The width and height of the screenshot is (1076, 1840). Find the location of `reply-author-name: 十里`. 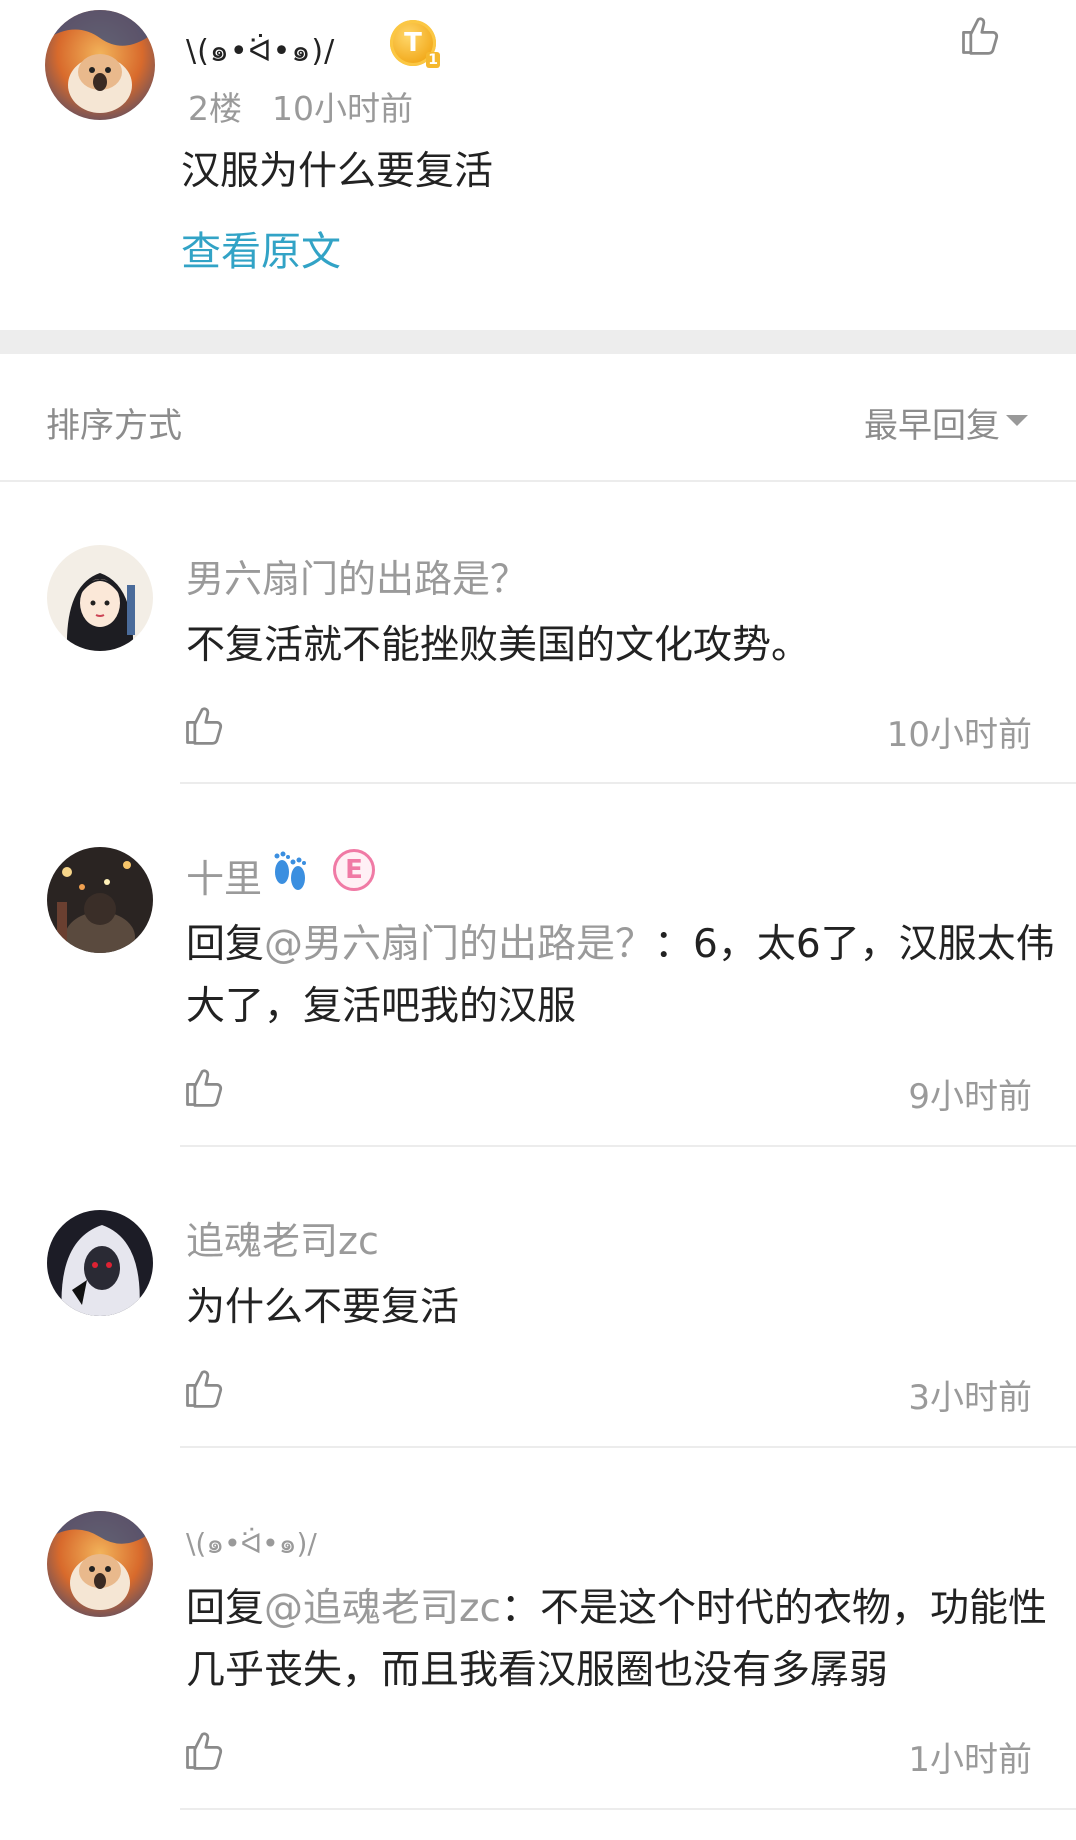

reply-author-name: 十里 is located at coordinates (224, 875).